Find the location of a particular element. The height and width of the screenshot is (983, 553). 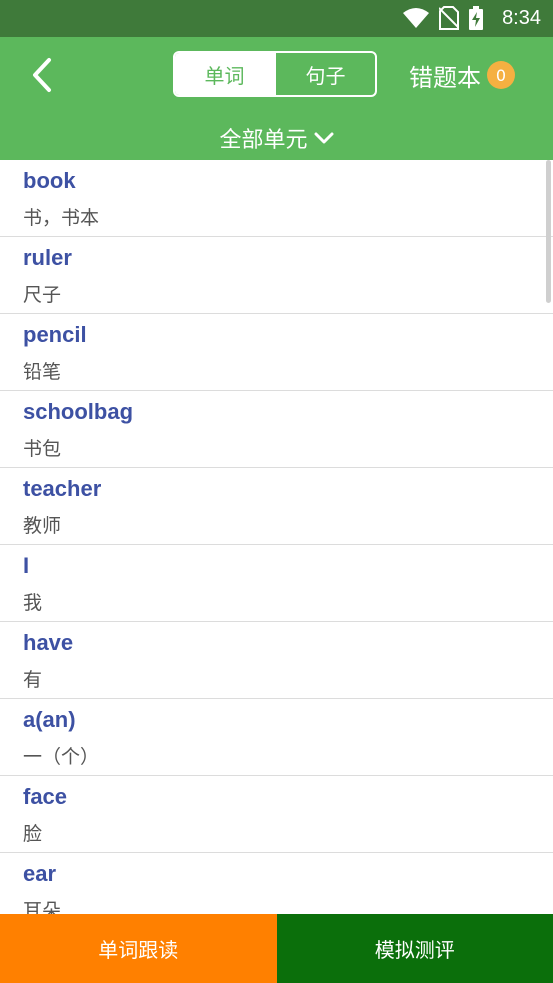

wrong-book-label: 错题本 is located at coordinates (445, 77).